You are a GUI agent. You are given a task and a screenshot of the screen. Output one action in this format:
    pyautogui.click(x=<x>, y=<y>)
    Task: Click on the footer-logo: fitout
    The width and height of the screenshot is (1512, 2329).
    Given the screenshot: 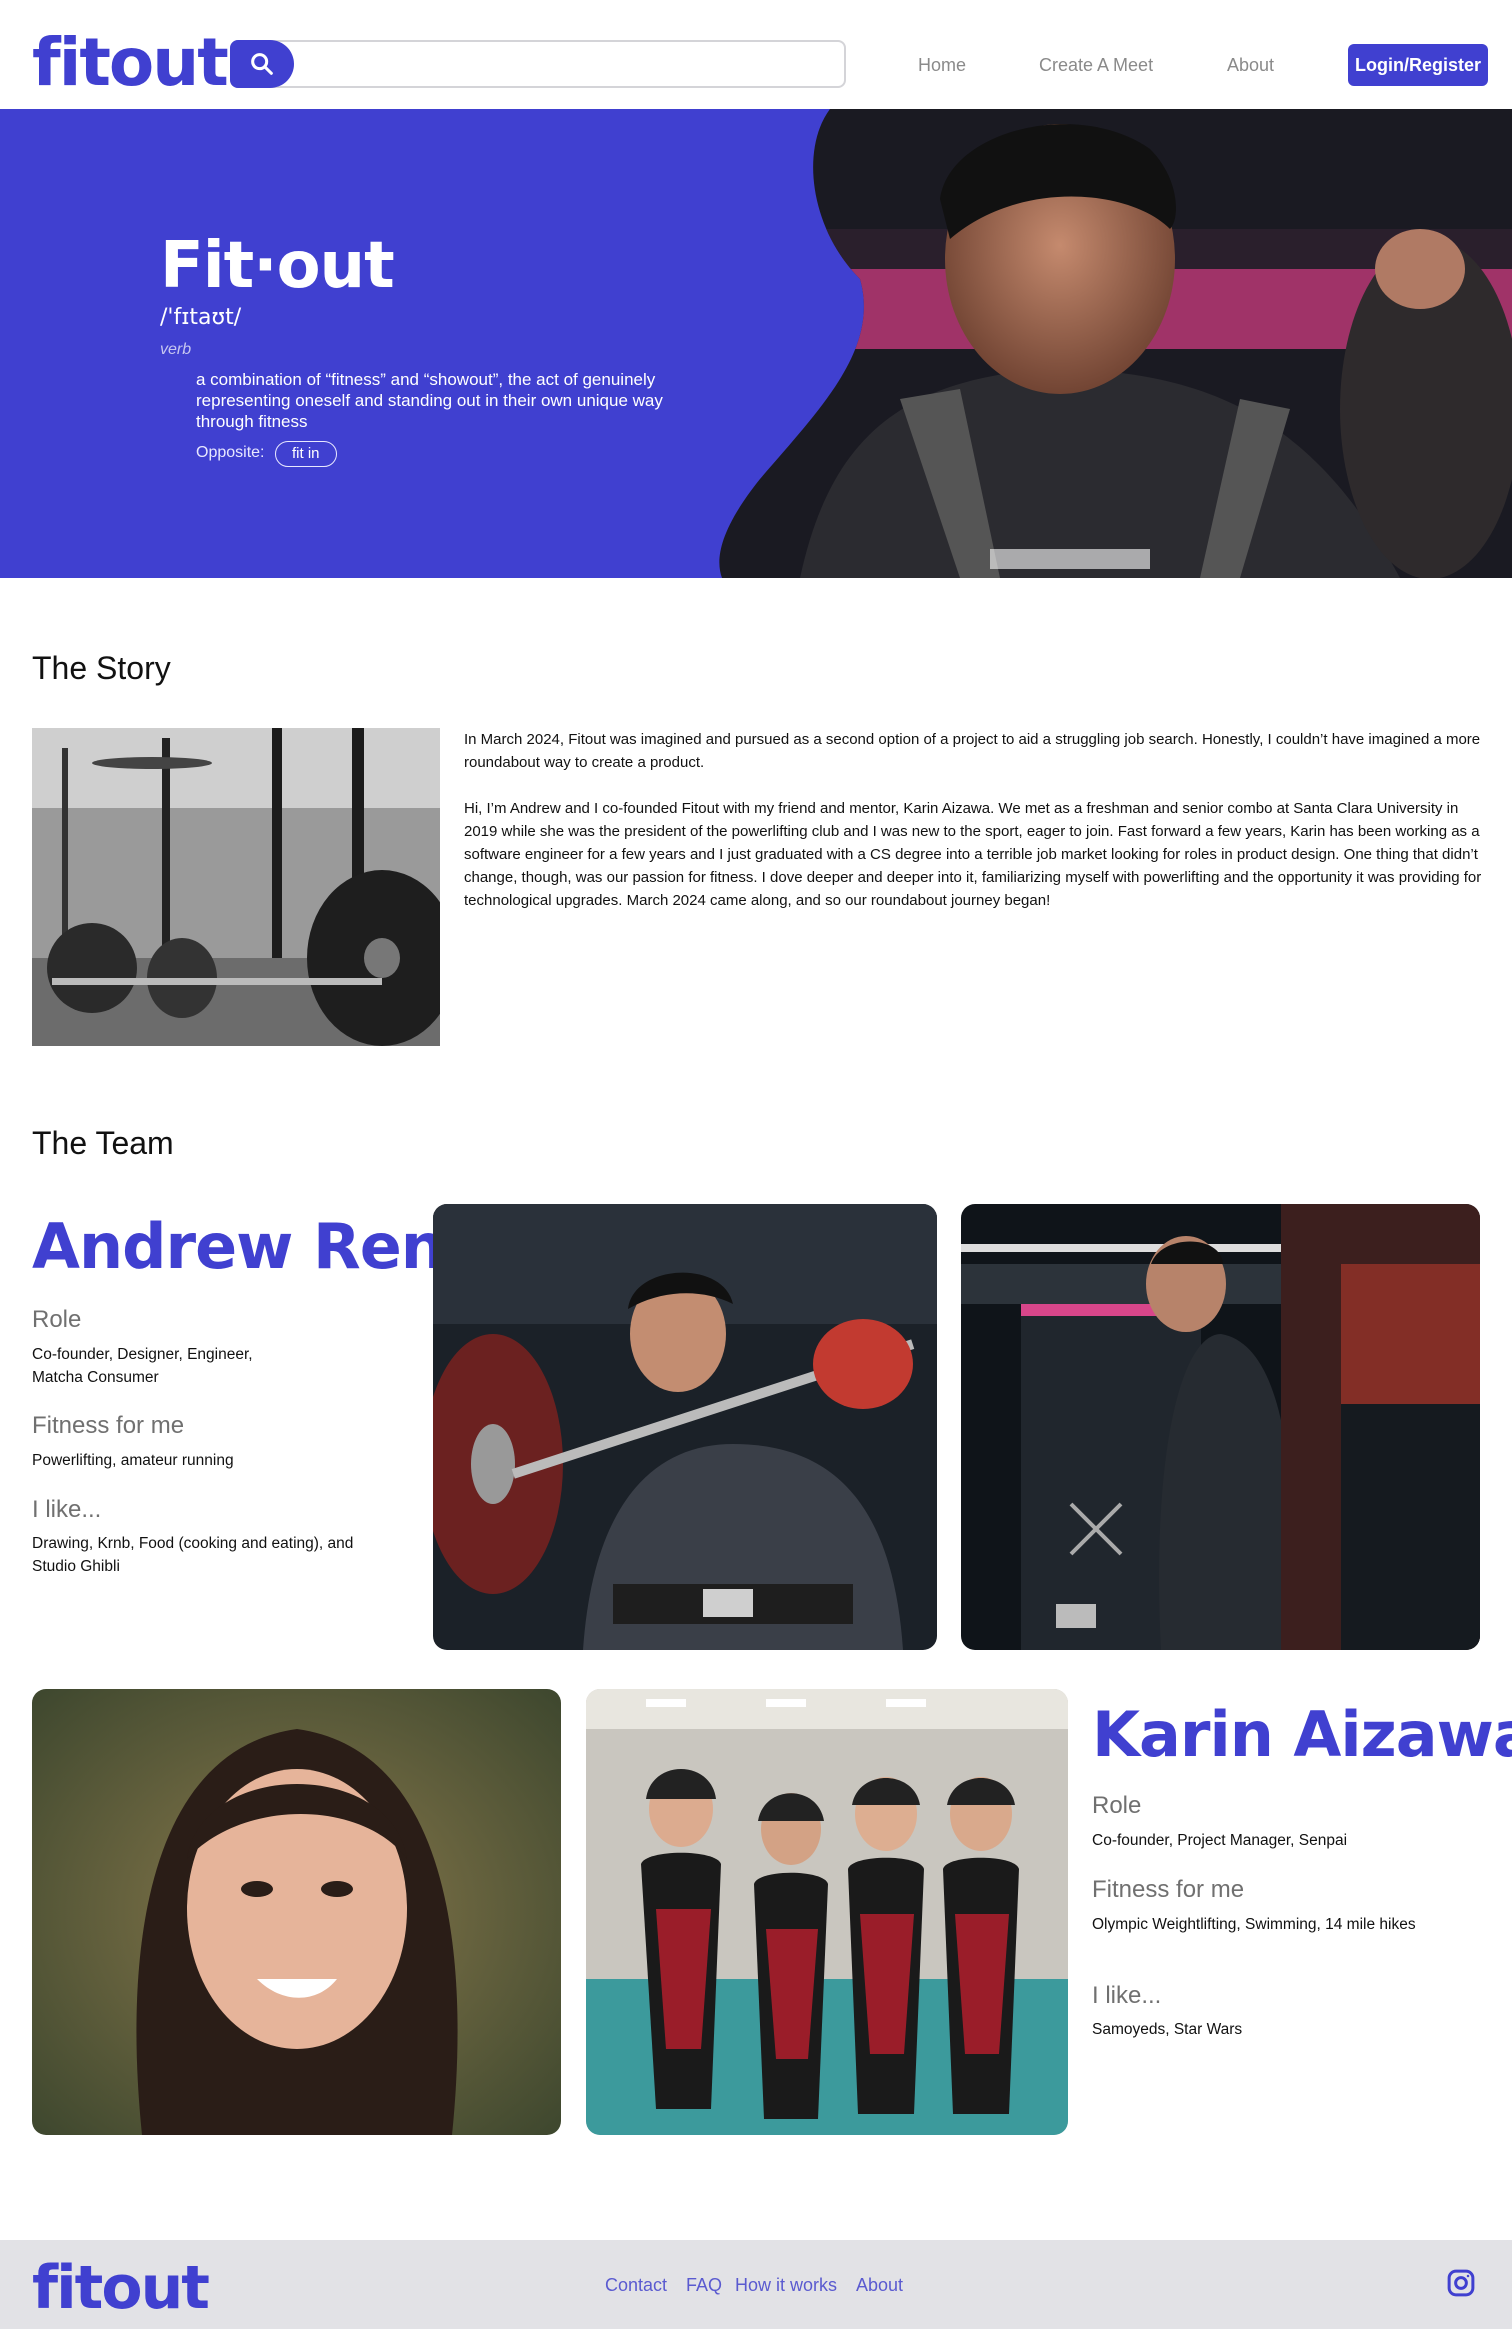 What is the action you would take?
    pyautogui.click(x=121, y=2288)
    